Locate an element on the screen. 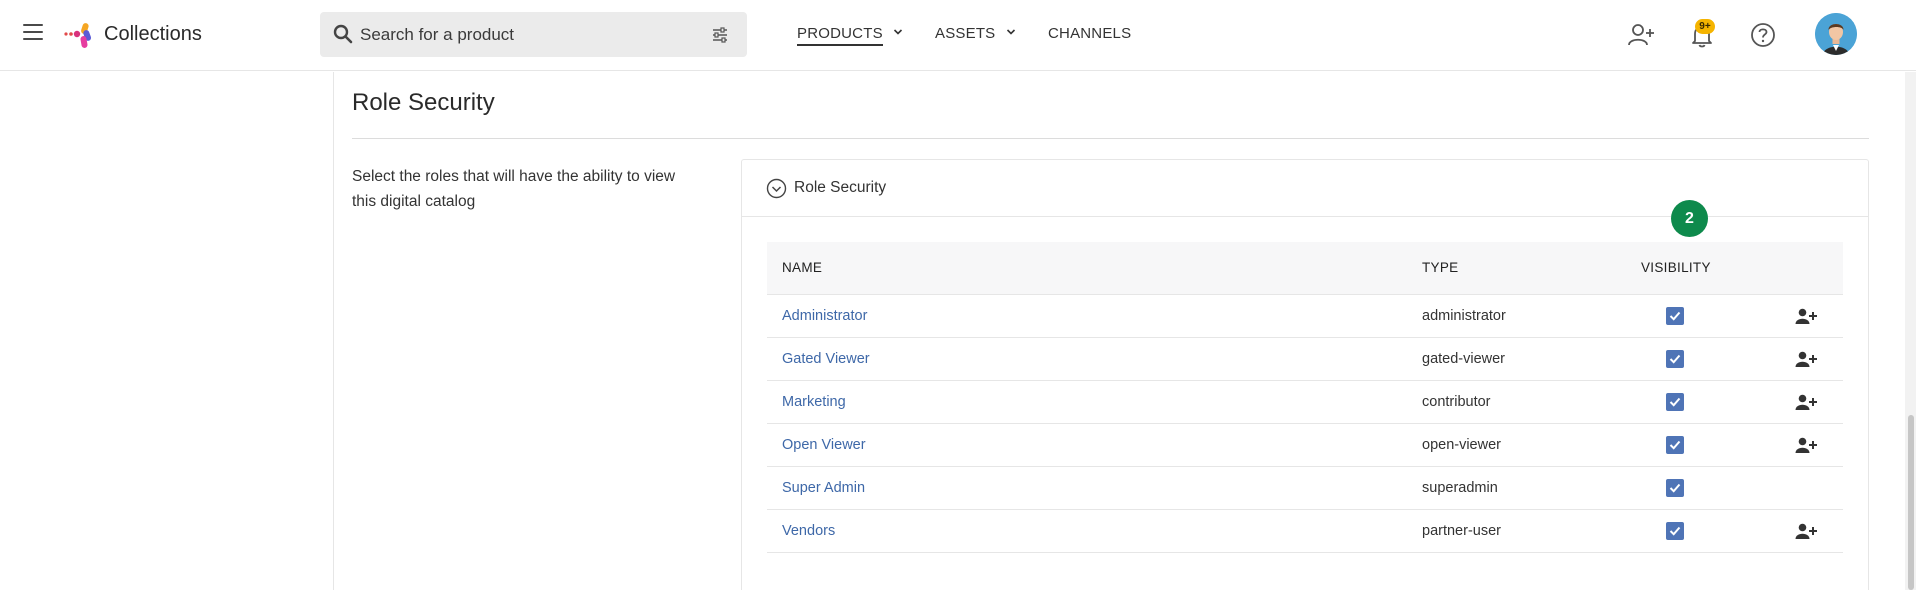 The width and height of the screenshot is (1916, 590). table-header-row: NAME TYPE VISIBILITY is located at coordinates (1305, 268).